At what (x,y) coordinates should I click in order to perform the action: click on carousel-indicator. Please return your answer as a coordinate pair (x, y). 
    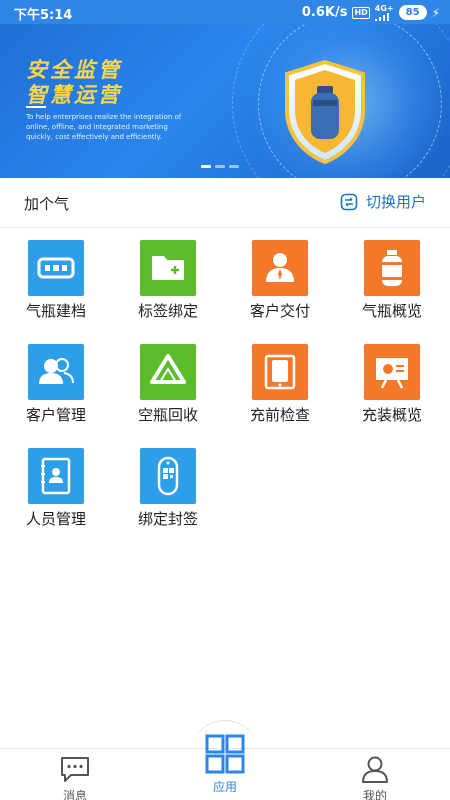
    Looking at the image, I should click on (220, 166).